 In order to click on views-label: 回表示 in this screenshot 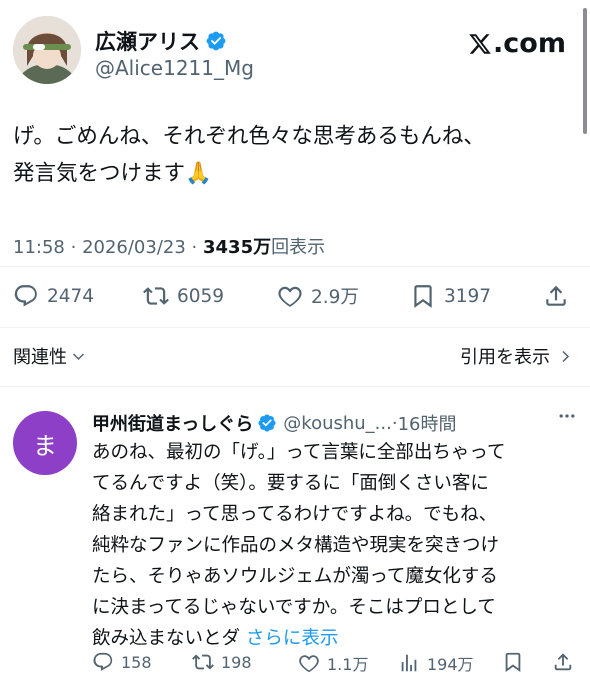, I will do `click(298, 247)`.